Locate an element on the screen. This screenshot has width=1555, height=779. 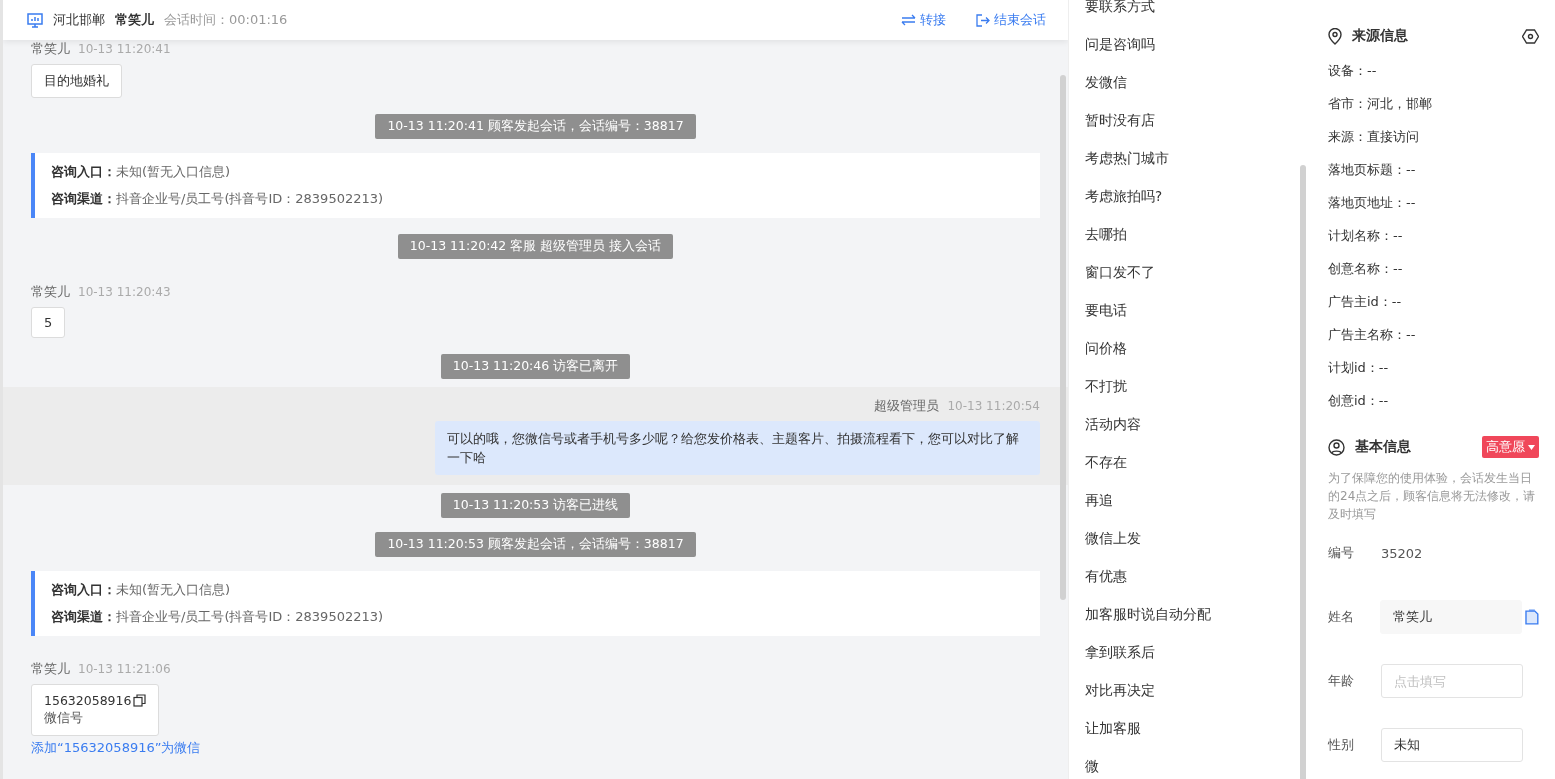
source-info-line: 创意id：-- is located at coordinates (1359, 400).